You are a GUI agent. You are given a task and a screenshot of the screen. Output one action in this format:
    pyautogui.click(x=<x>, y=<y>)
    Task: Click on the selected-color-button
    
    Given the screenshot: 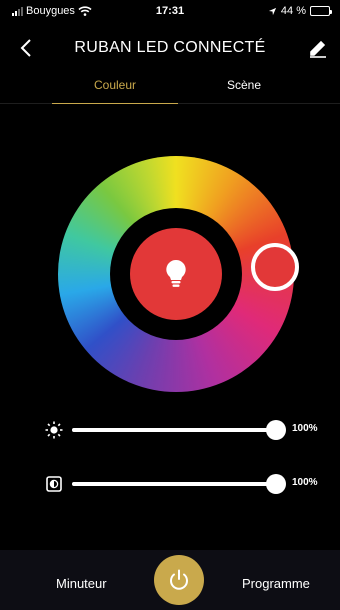 What is the action you would take?
    pyautogui.click(x=176, y=274)
    